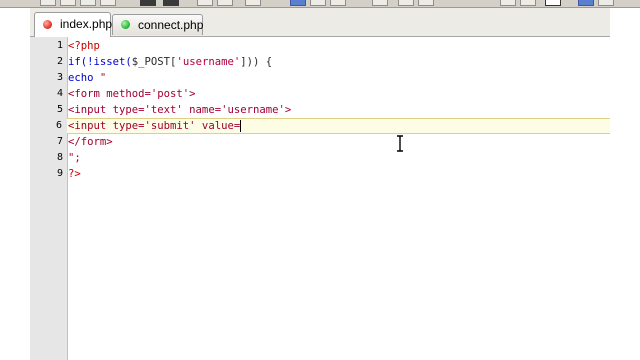 The height and width of the screenshot is (360, 640). I want to click on code-token: if(!isset(, so click(100, 62).